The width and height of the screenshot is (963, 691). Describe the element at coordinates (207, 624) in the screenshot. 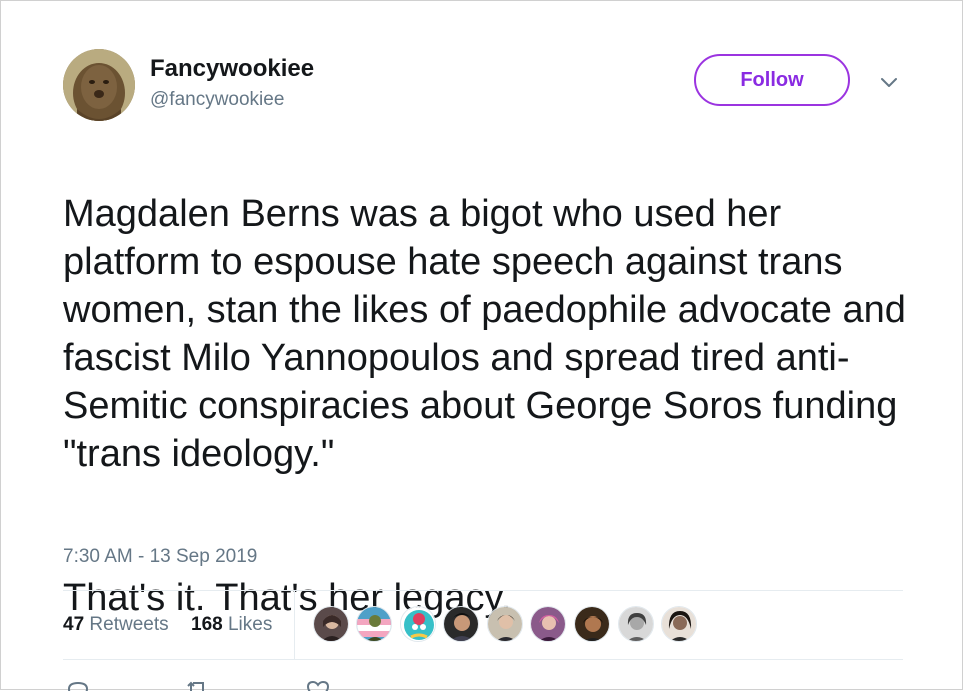

I see `likes-count: 168` at that location.